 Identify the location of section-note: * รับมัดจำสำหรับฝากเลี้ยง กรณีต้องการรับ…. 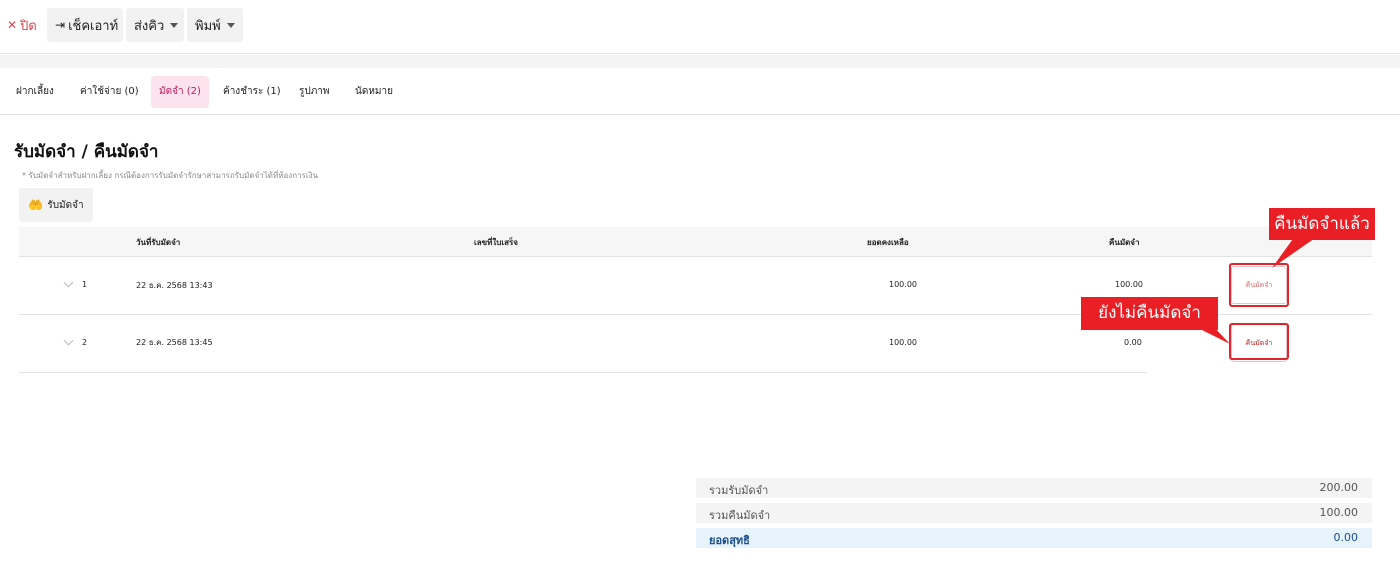
(170, 175).